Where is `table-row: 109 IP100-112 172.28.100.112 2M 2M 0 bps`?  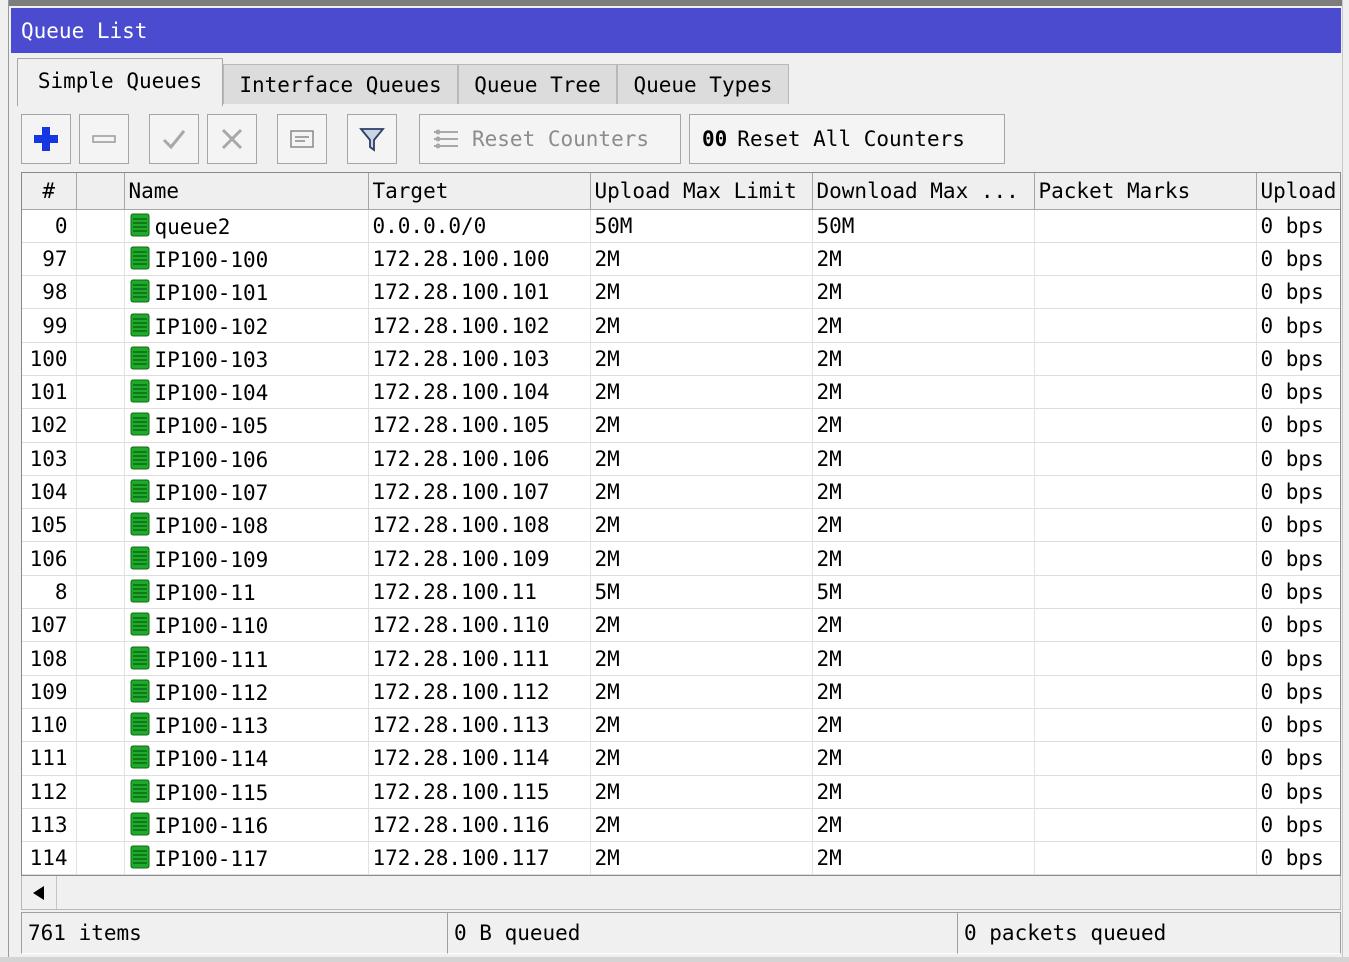 table-row: 109 IP100-112 172.28.100.112 2M 2M 0 bps is located at coordinates (681, 692).